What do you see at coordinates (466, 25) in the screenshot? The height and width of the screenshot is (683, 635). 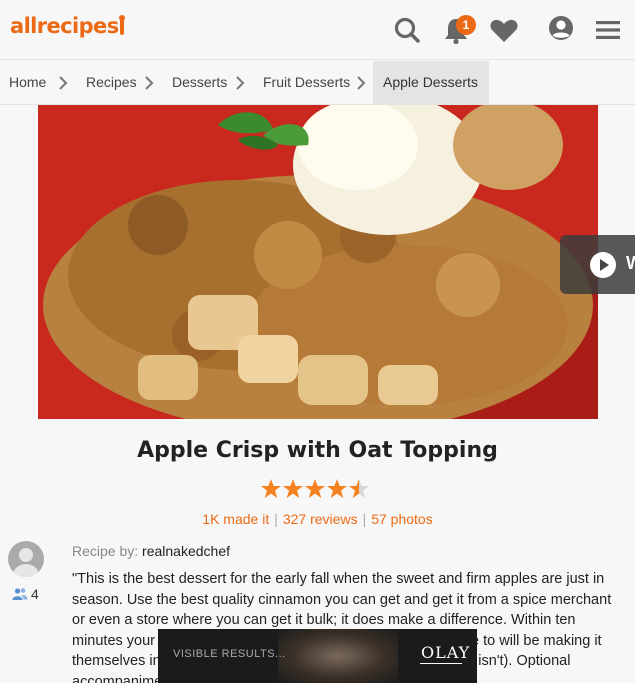 I see `notification-badge: 1` at bounding box center [466, 25].